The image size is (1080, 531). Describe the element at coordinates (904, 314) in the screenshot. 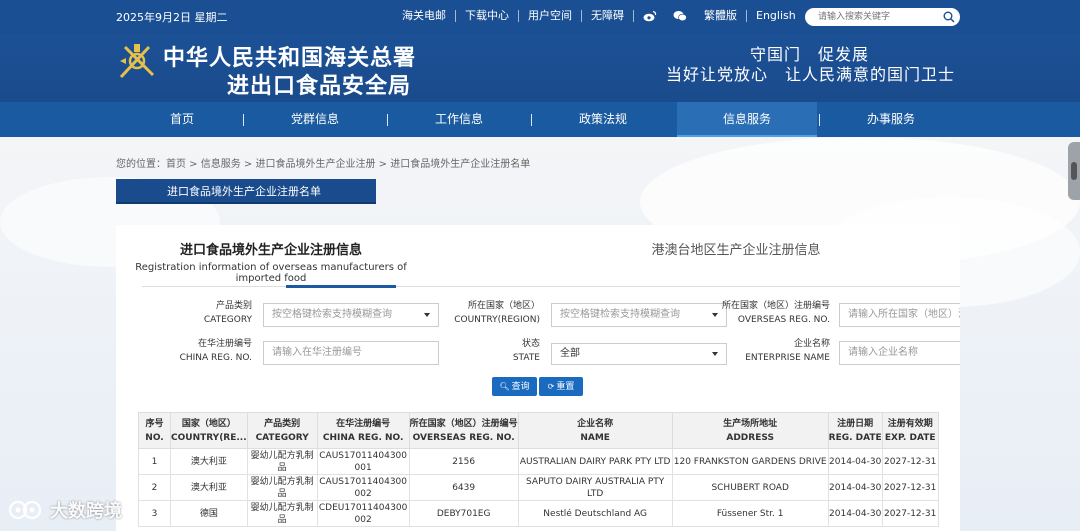

I see `overseas-reg-placeholder: 请输入所在国家（地区）注` at that location.